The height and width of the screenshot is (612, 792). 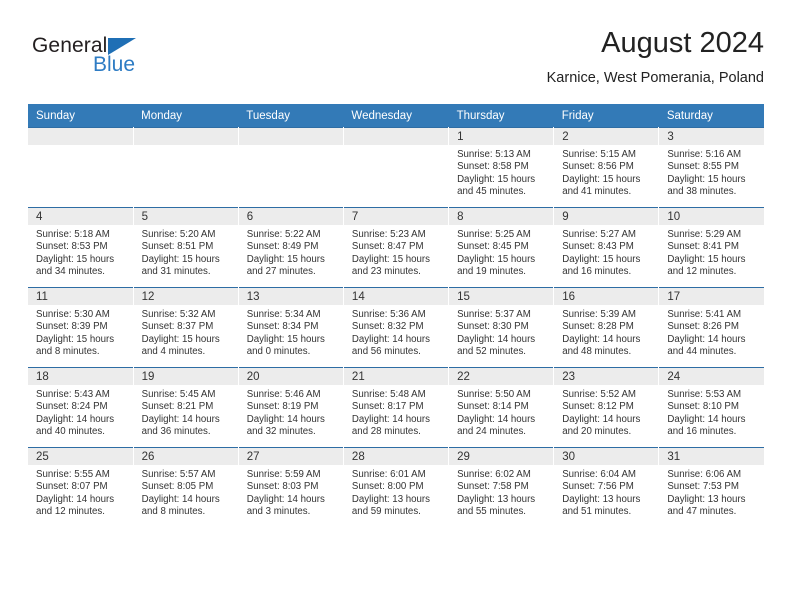 What do you see at coordinates (702, 432) in the screenshot?
I see `daylight-text-line2: and 16 minutes.` at bounding box center [702, 432].